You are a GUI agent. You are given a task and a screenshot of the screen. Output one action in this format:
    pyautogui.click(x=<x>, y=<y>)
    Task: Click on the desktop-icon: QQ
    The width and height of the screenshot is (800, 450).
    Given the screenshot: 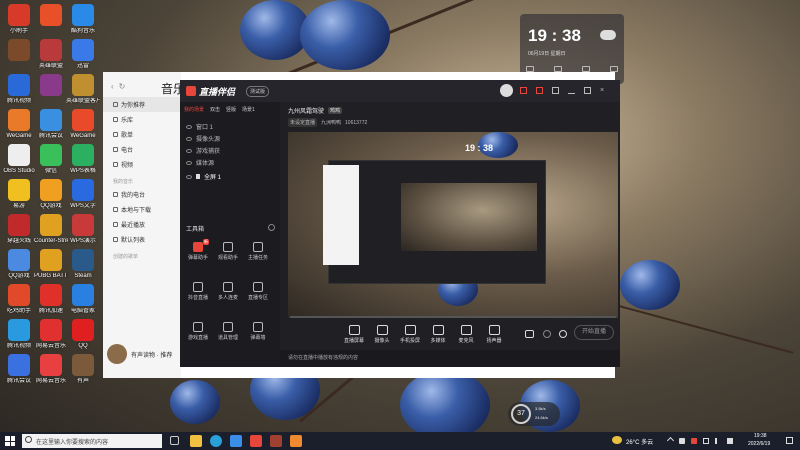 What is the action you would take?
    pyautogui.click(x=83, y=334)
    